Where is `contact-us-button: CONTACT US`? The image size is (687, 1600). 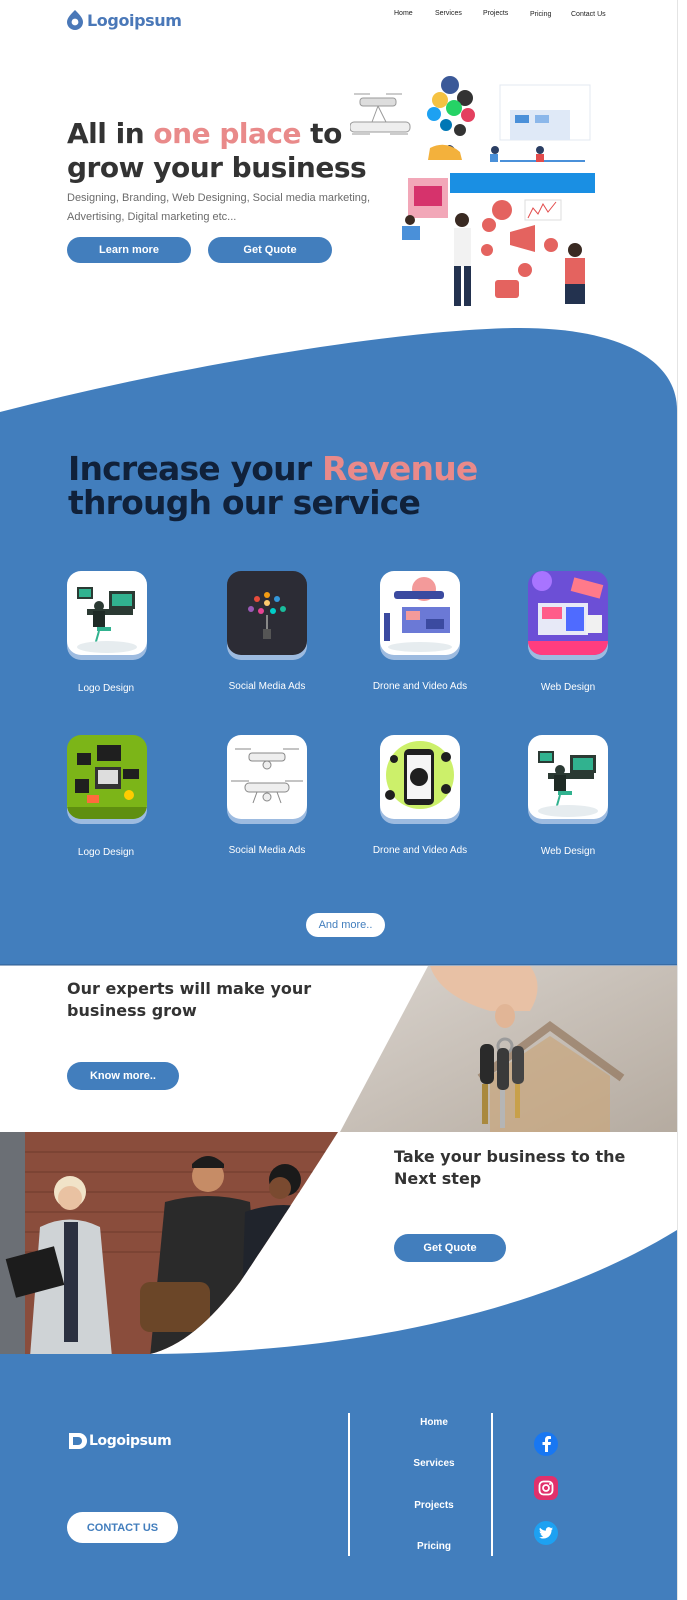 contact-us-button: CONTACT US is located at coordinates (122, 1527).